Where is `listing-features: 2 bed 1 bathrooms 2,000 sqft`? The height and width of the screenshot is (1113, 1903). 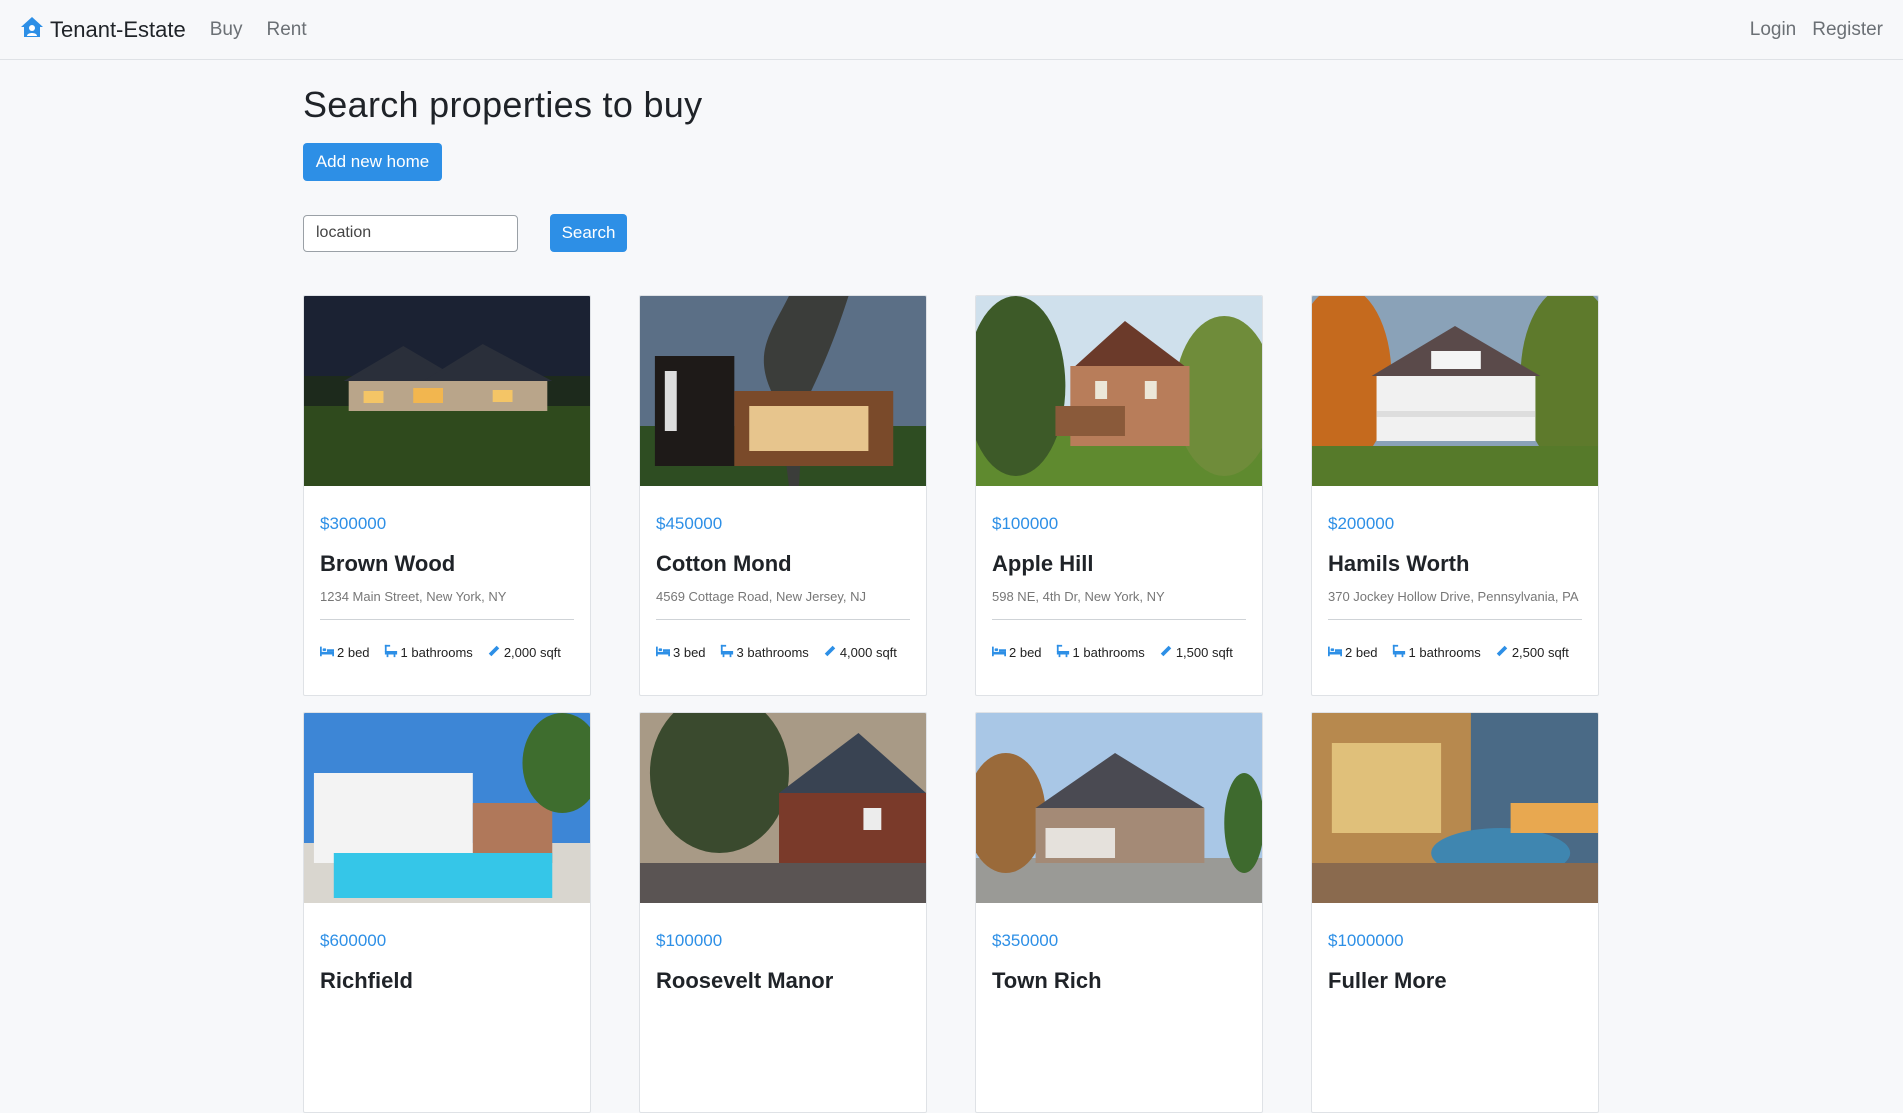 listing-features: 2 bed 1 bathrooms 2,000 sqft is located at coordinates (447, 652).